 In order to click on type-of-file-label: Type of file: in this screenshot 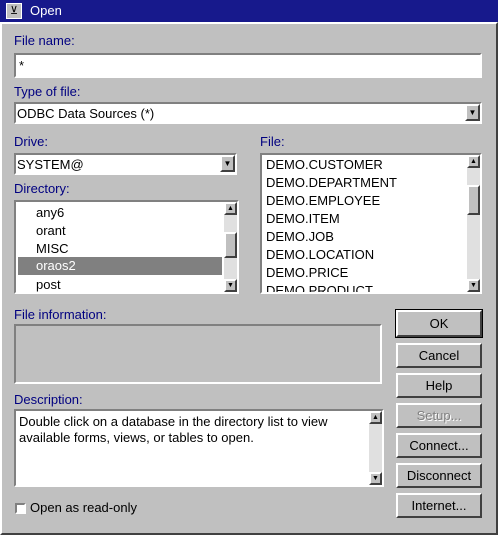, I will do `click(47, 91)`.